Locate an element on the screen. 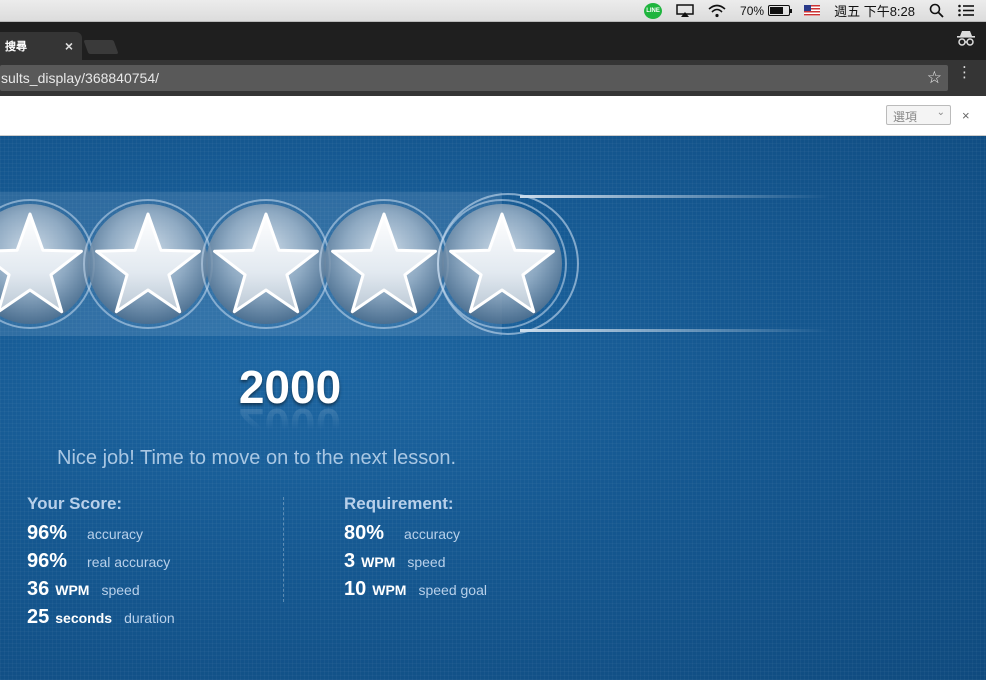 The height and width of the screenshot is (680, 986). address-bar: sults_display/368840754/ ☆ is located at coordinates (474, 78).